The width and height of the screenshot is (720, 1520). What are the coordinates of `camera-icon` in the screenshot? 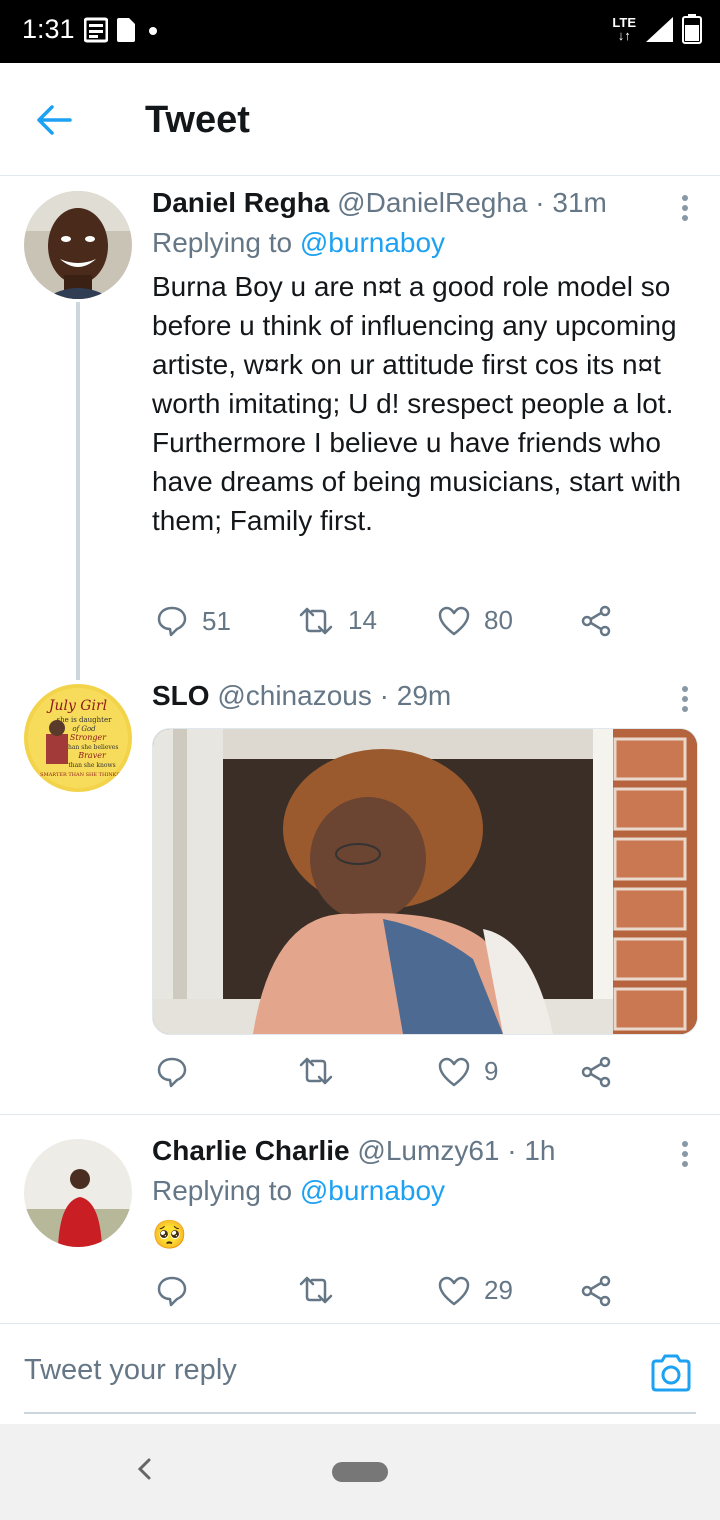 It's located at (671, 1373).